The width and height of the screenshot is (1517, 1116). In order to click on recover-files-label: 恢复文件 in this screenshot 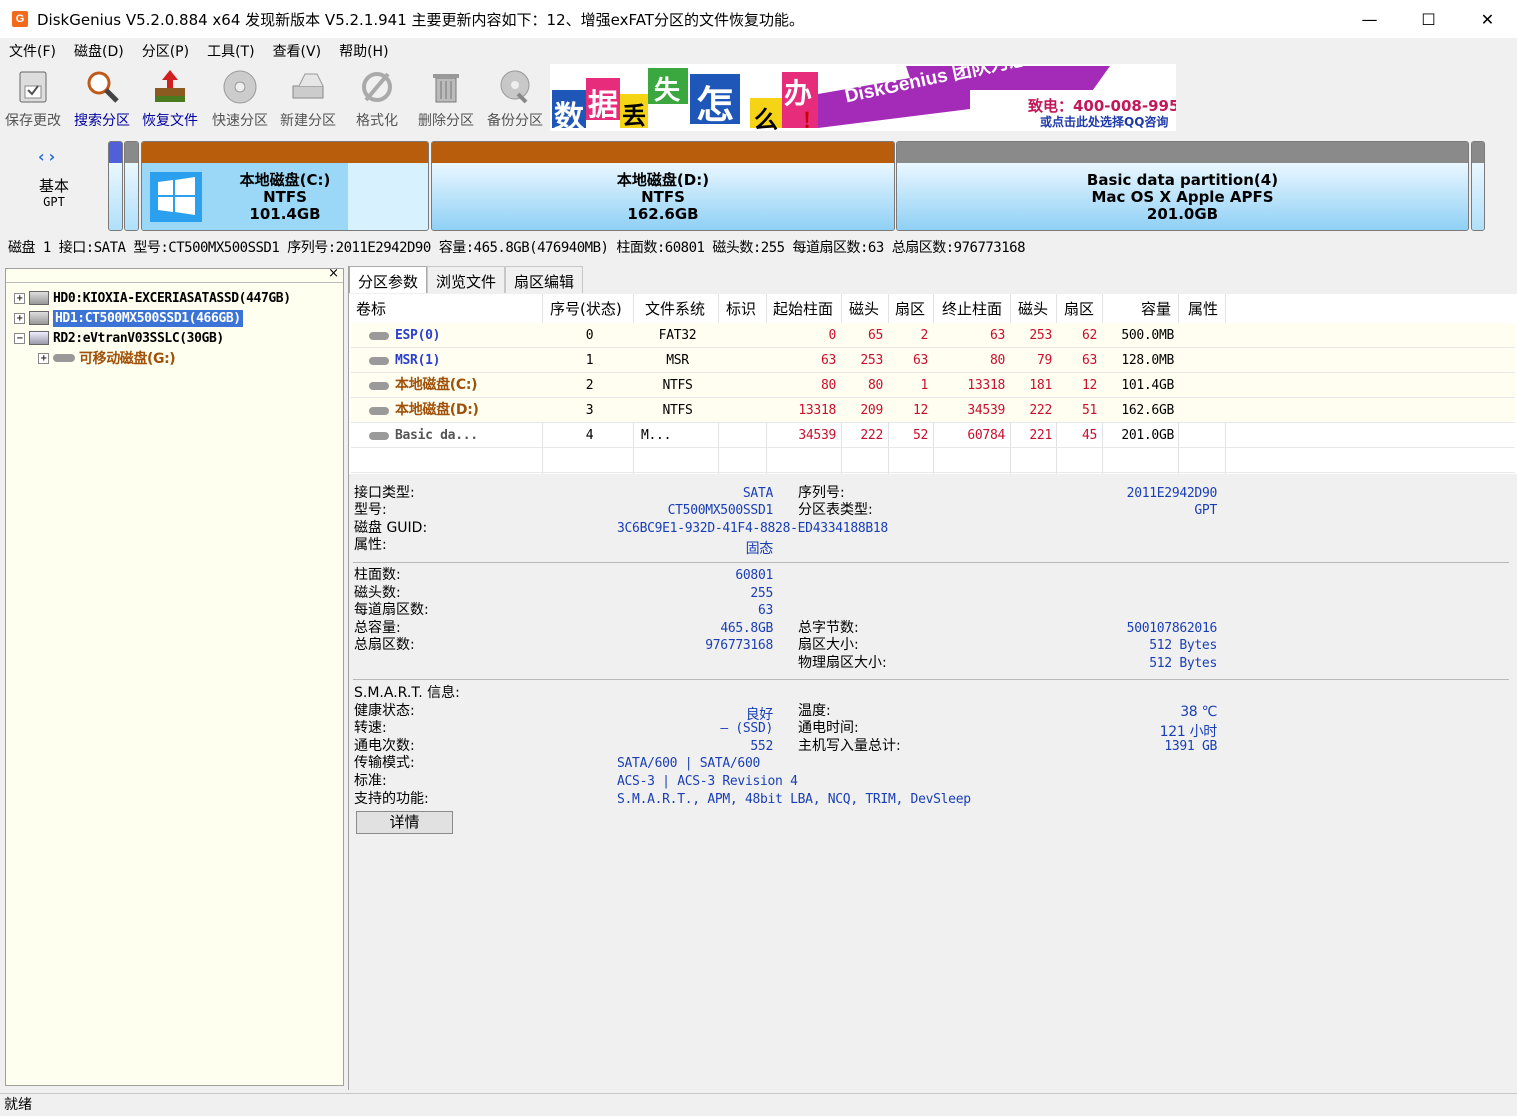, I will do `click(170, 121)`.